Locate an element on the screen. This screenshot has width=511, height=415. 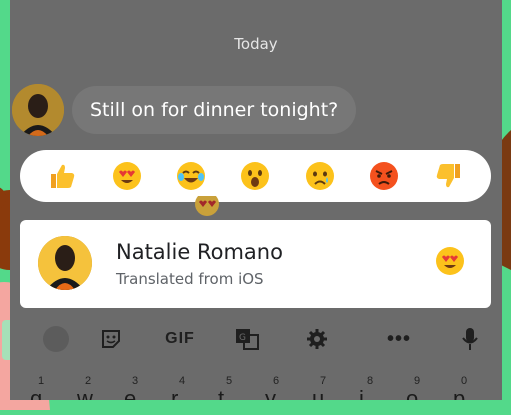
key-e: 3e is located at coordinates (135, 385).